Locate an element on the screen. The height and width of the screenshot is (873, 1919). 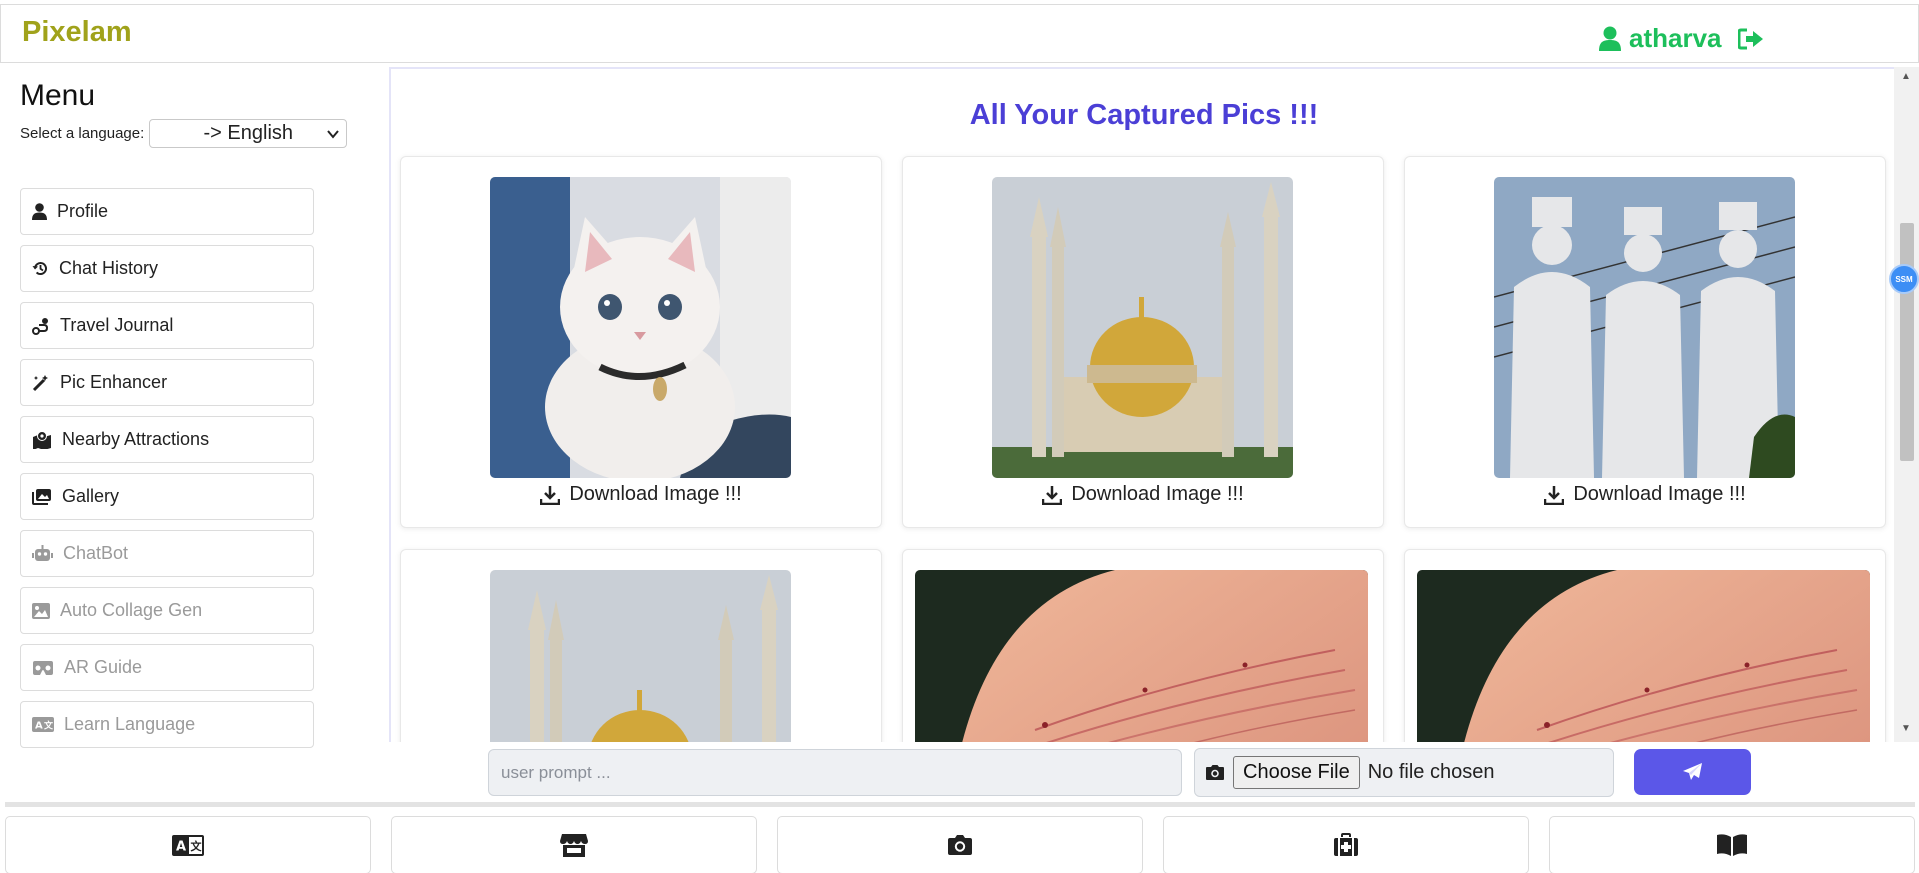
sidebar-item-chatbot: ChatBot is located at coordinates (167, 553).